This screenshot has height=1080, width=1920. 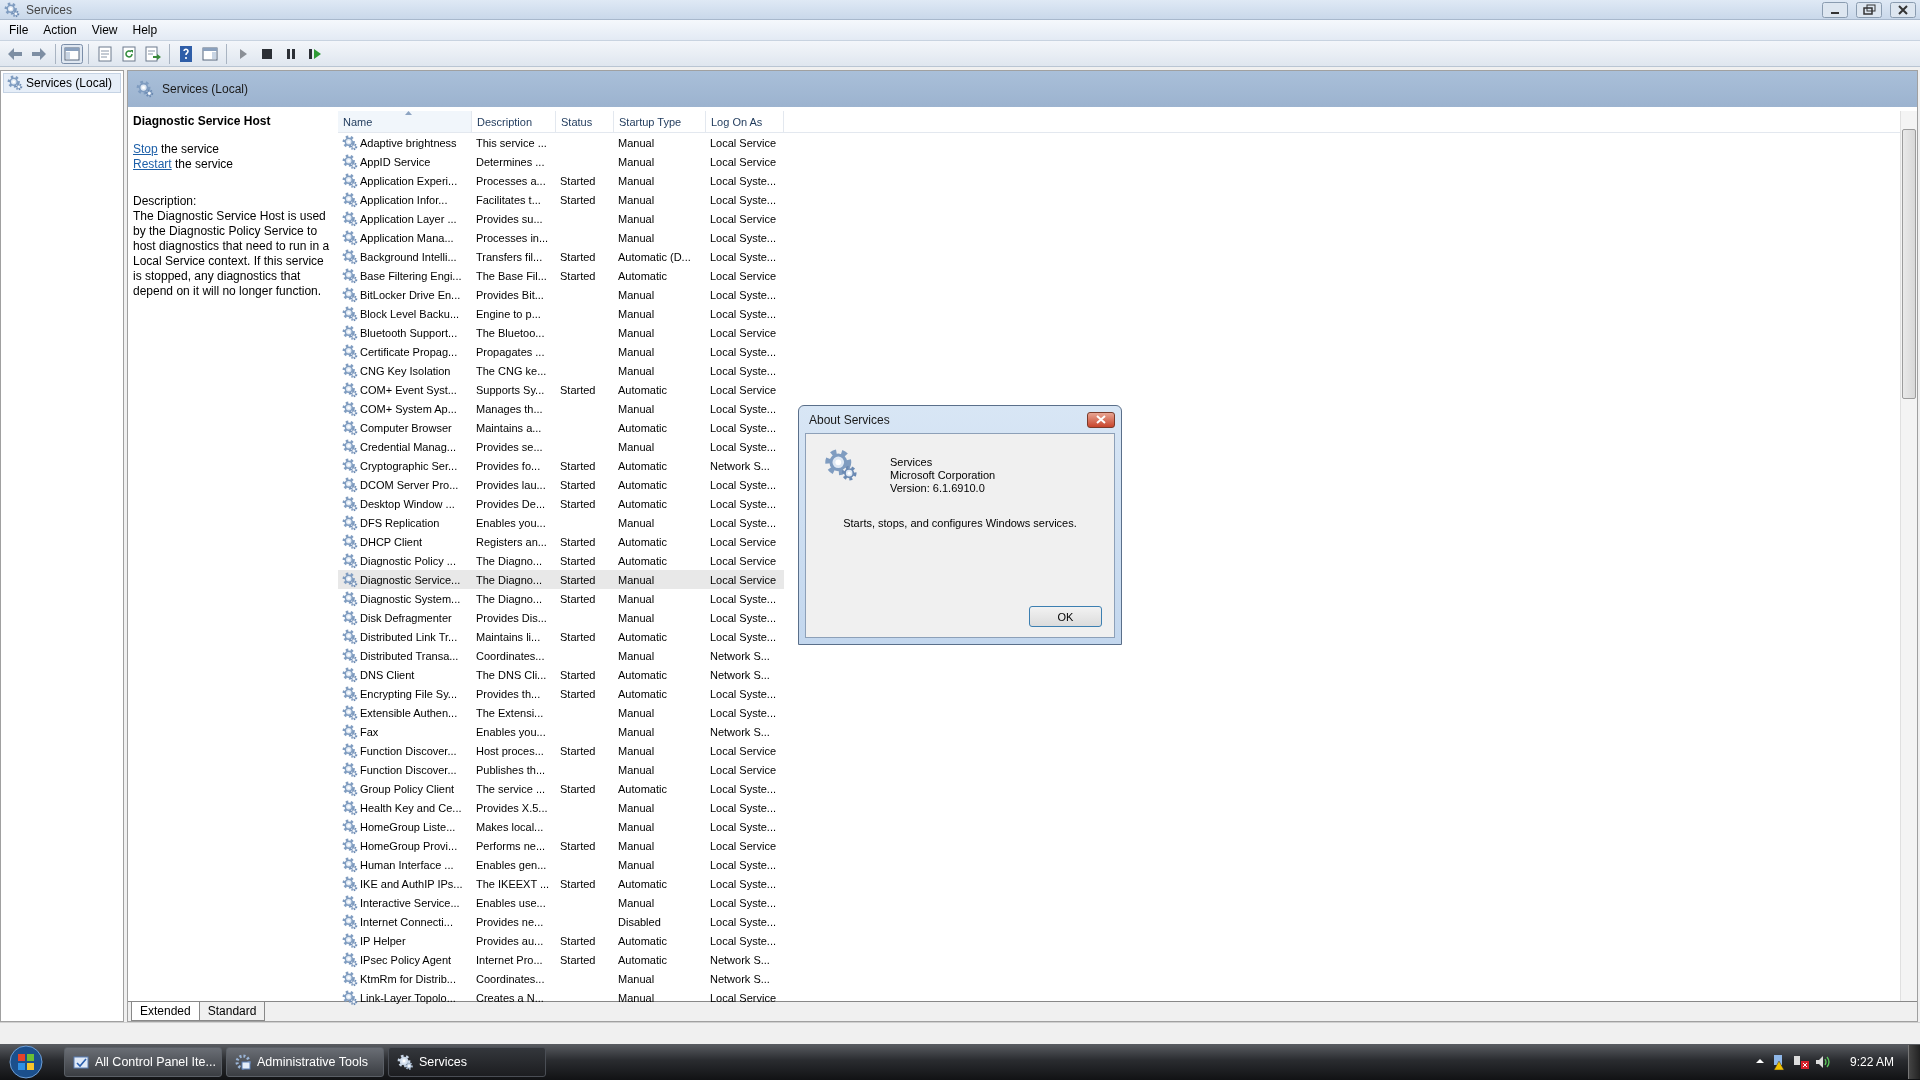 What do you see at coordinates (1869, 9) in the screenshot?
I see `restore-button` at bounding box center [1869, 9].